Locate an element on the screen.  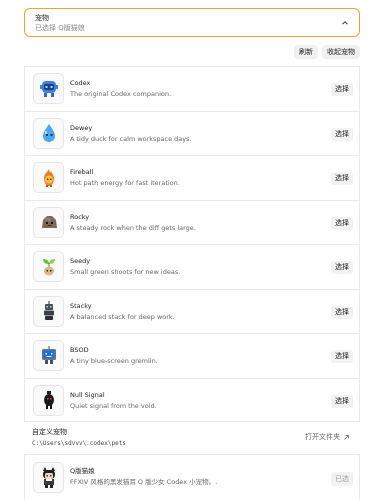
pet-toolbar: 刷新 收起宠物 is located at coordinates (327, 52).